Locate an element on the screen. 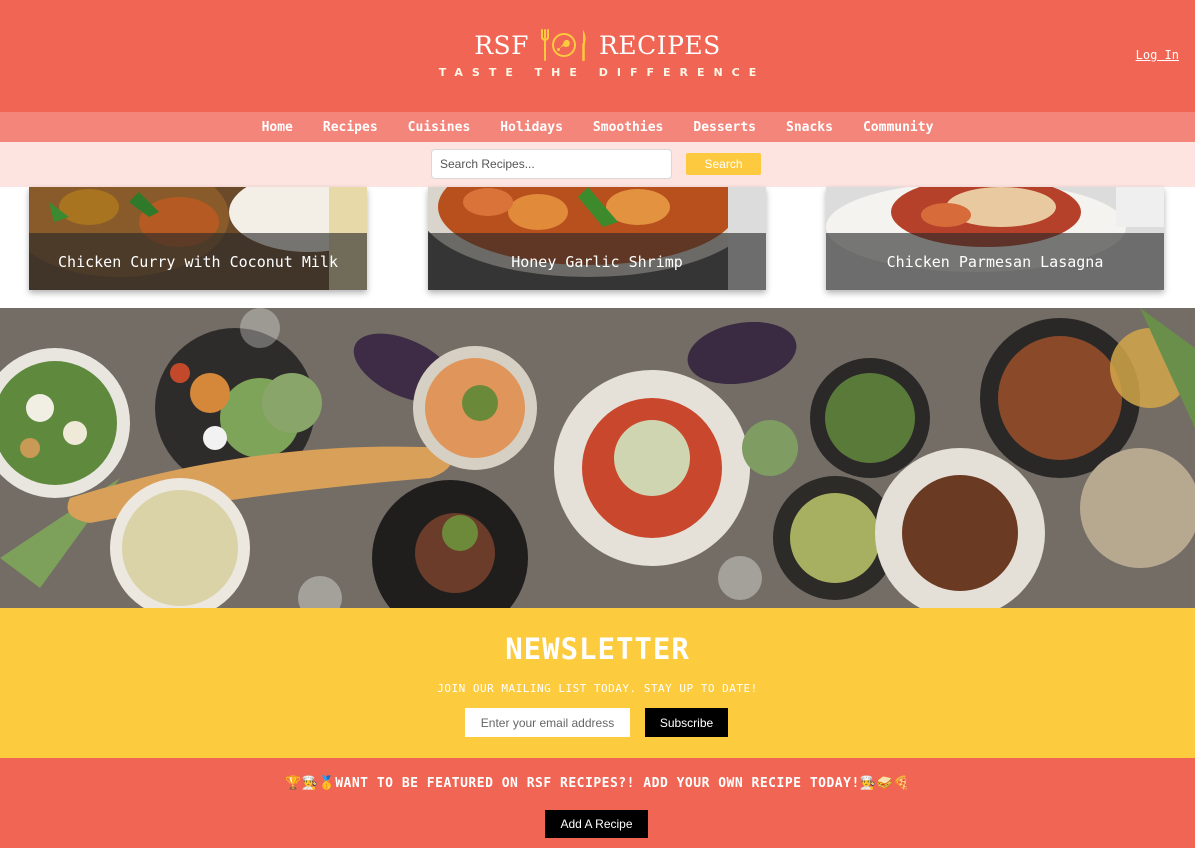 The height and width of the screenshot is (848, 1195). logo-text-left: RSF is located at coordinates (501, 45).